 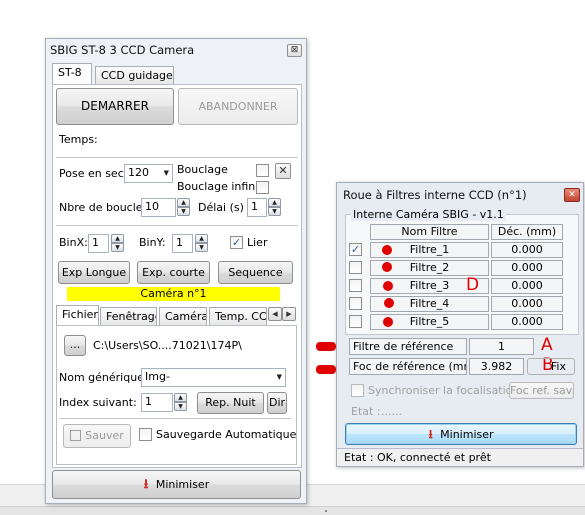 What do you see at coordinates (173, 294) in the screenshot?
I see `camera-banner: Caméra n°1` at bounding box center [173, 294].